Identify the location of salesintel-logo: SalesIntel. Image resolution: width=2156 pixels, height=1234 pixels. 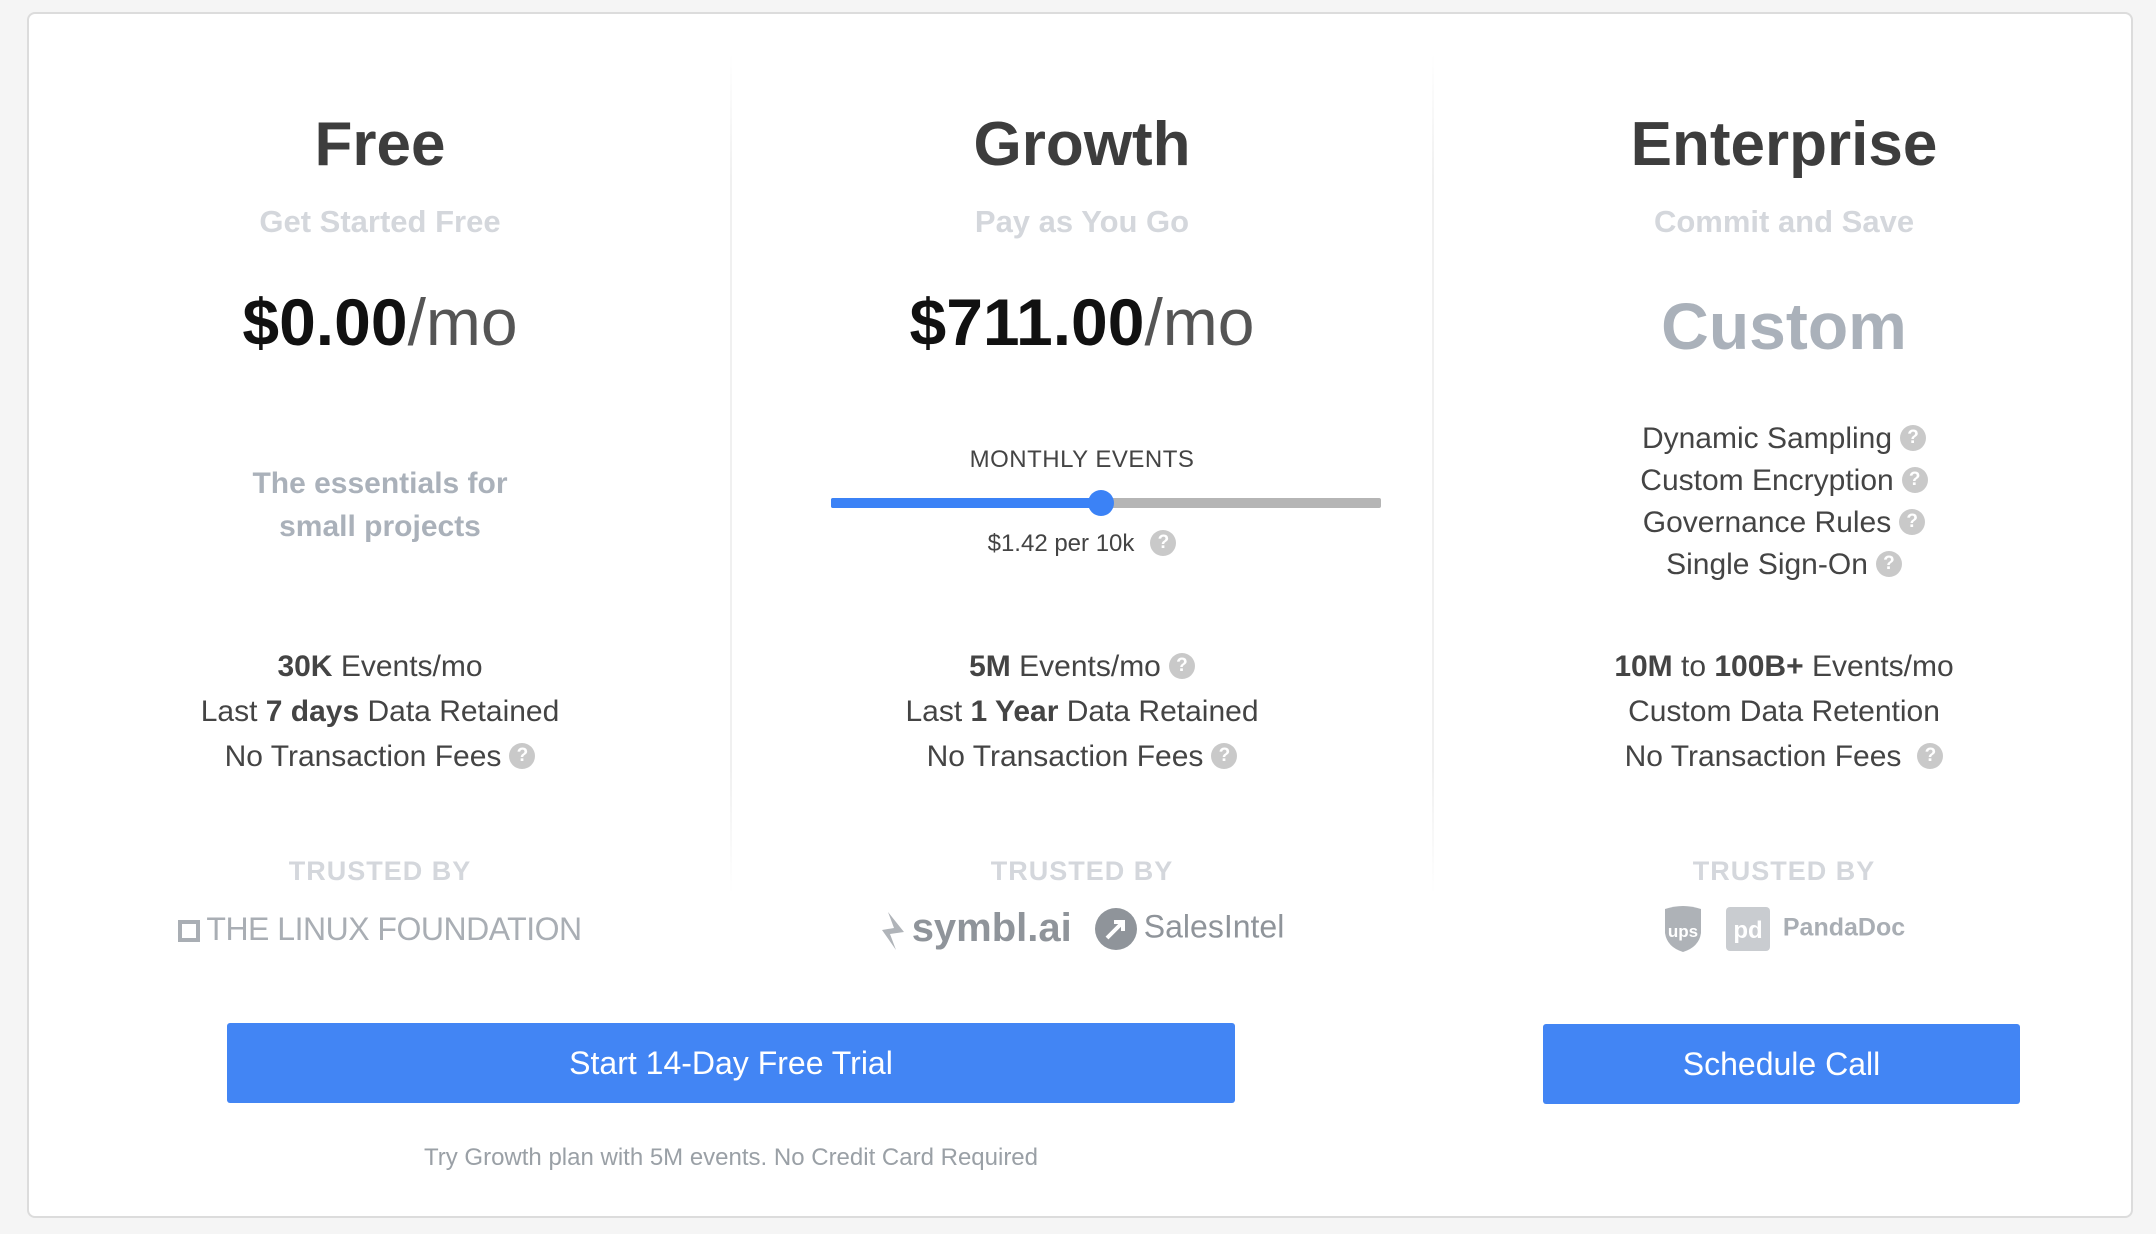
(1189, 929).